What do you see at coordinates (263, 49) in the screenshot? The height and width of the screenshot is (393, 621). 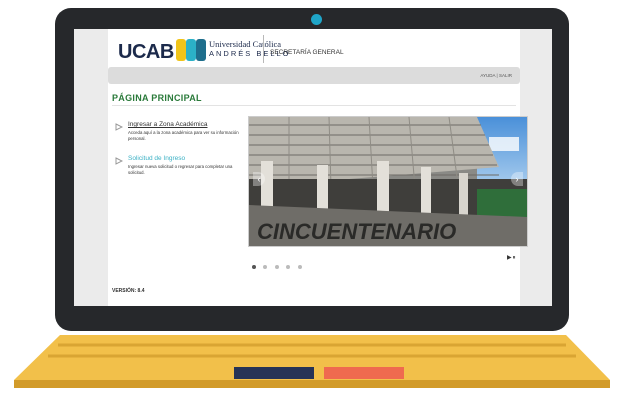 I see `header-divider` at bounding box center [263, 49].